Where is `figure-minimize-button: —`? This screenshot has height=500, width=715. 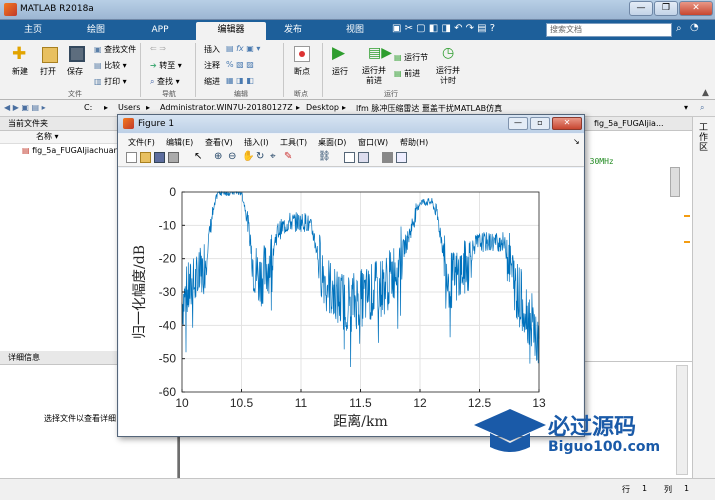
figure-minimize-button: — is located at coordinates (518, 123).